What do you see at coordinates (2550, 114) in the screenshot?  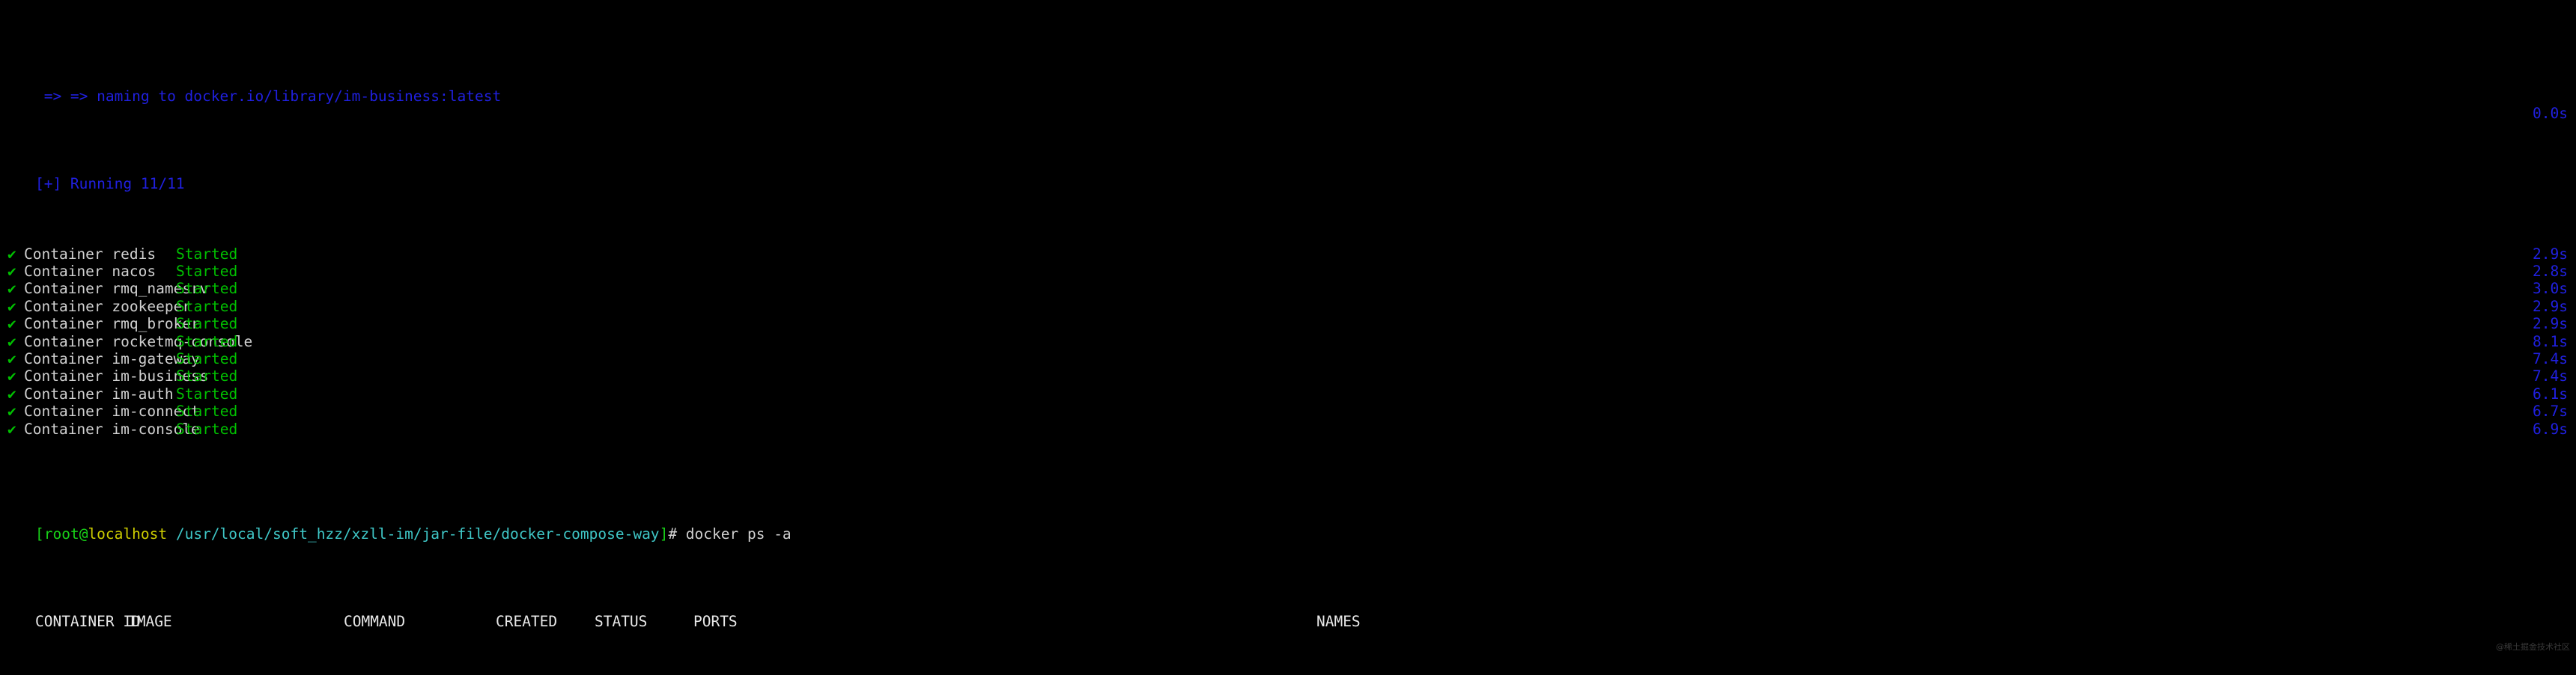 I see `scrollback-time: 0.0s` at bounding box center [2550, 114].